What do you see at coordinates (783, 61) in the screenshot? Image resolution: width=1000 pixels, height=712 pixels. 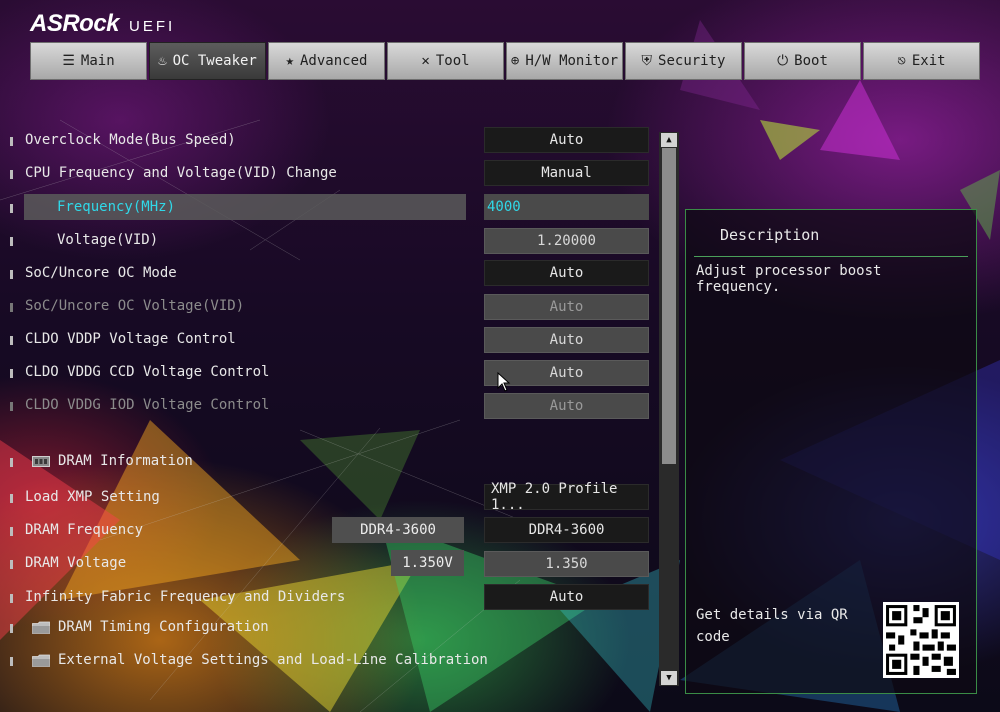 I see `power-icon: ⏻` at bounding box center [783, 61].